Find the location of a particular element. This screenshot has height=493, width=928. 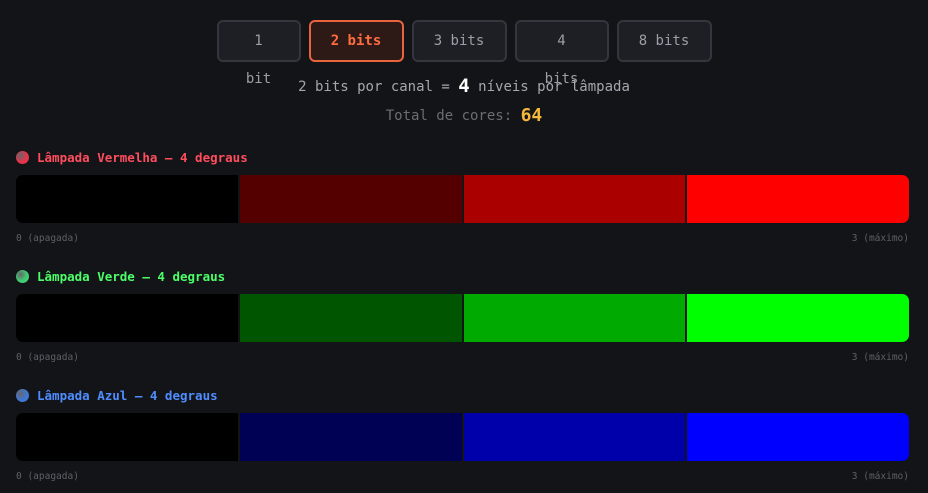

total-colors-value: 64 is located at coordinates (531, 115).